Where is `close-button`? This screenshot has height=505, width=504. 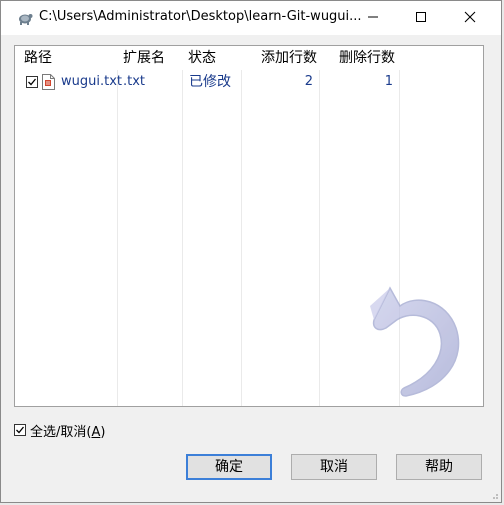
close-button is located at coordinates (470, 17).